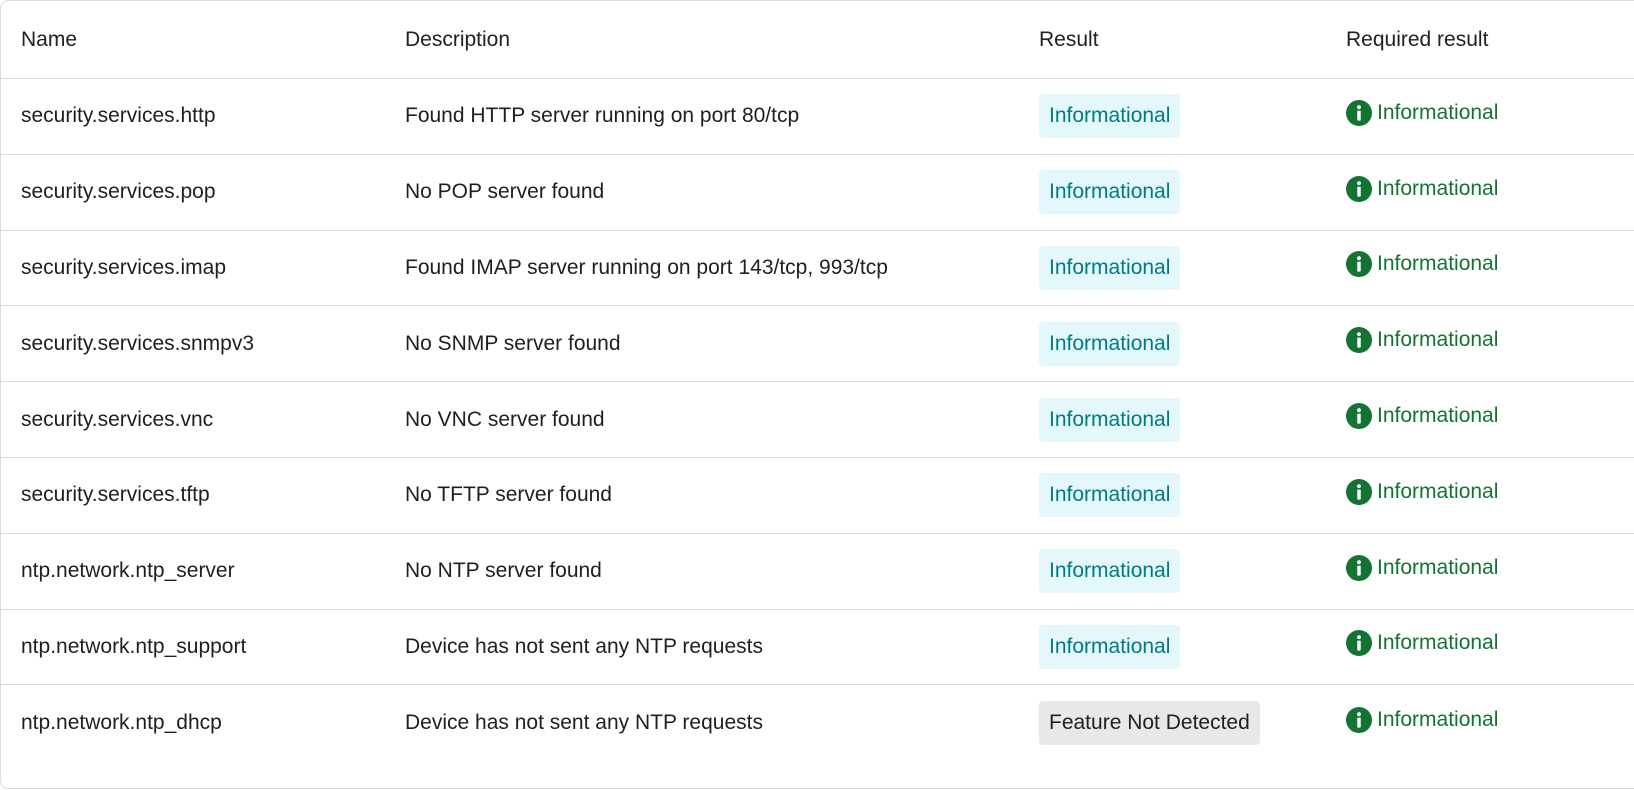 Image resolution: width=1634 pixels, height=790 pixels. What do you see at coordinates (505, 419) in the screenshot?
I see `row-description: No VNC server found` at bounding box center [505, 419].